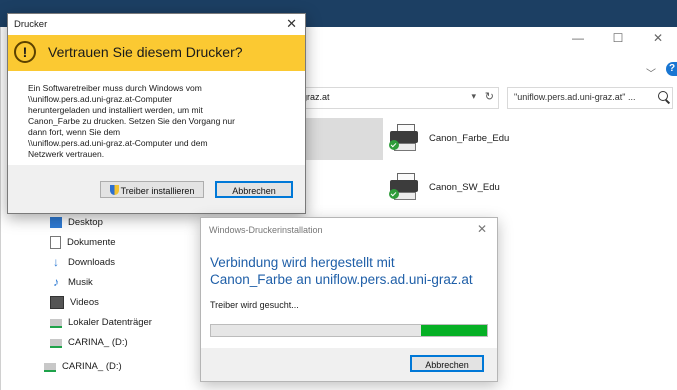  Describe the element at coordinates (80, 282) in the screenshot. I see `nav-label: Musik` at that location.